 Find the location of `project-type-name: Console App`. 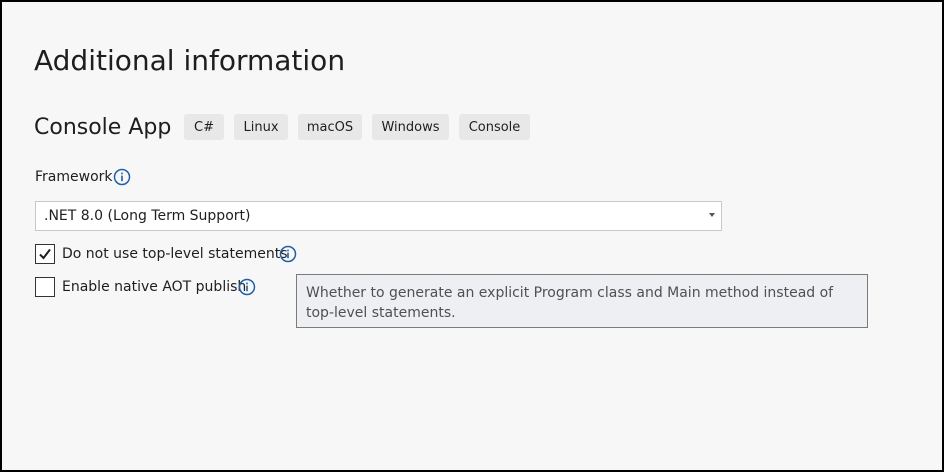

project-type-name: Console App is located at coordinates (103, 127).